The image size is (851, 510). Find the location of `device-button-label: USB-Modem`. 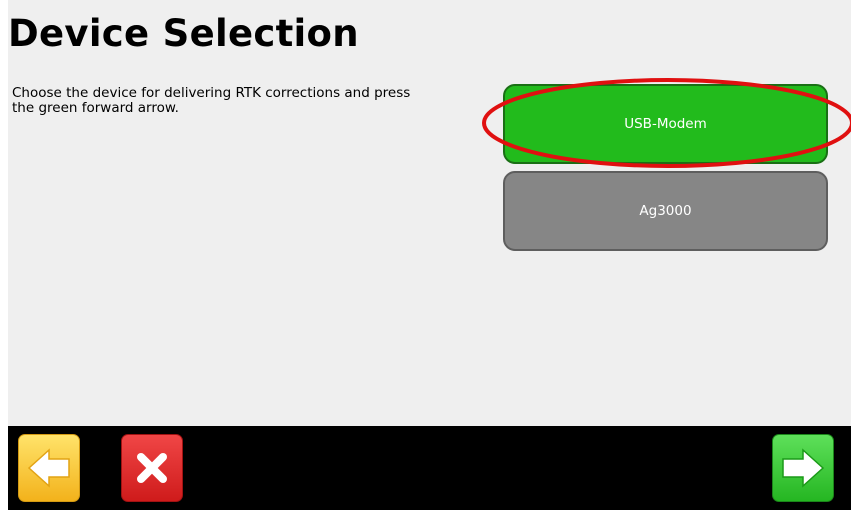

device-button-label: USB-Modem is located at coordinates (665, 124).